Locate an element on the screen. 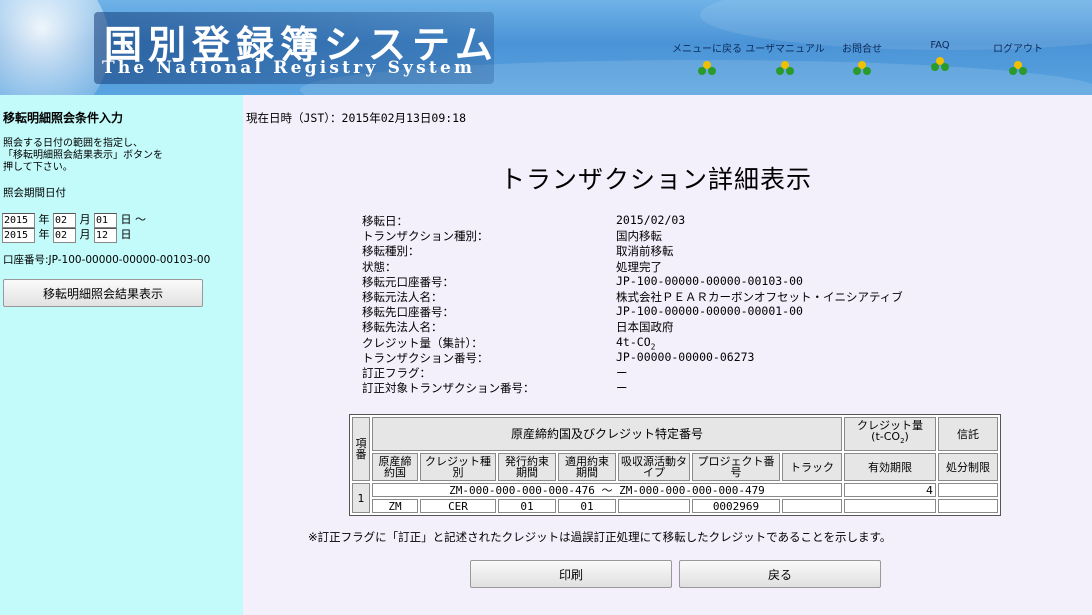 This screenshot has height=615, width=1092. nav-contact: お問合せ is located at coordinates (862, 57).